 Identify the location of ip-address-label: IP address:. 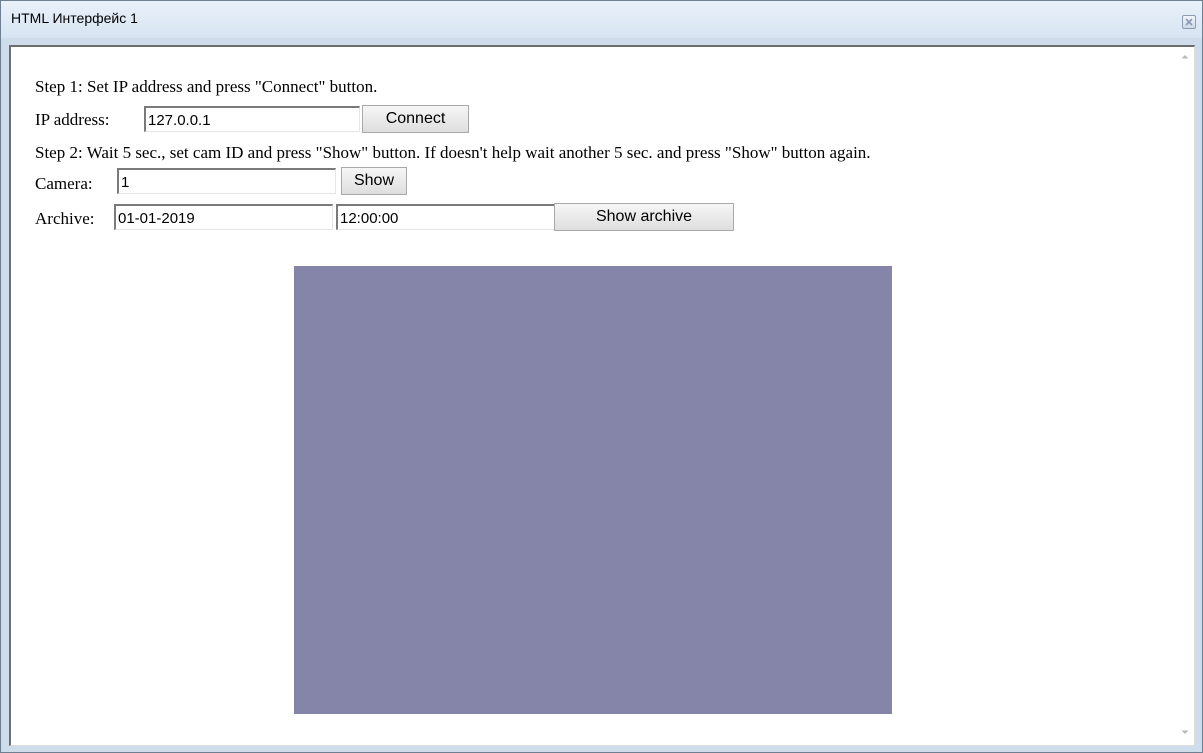
(72, 119).